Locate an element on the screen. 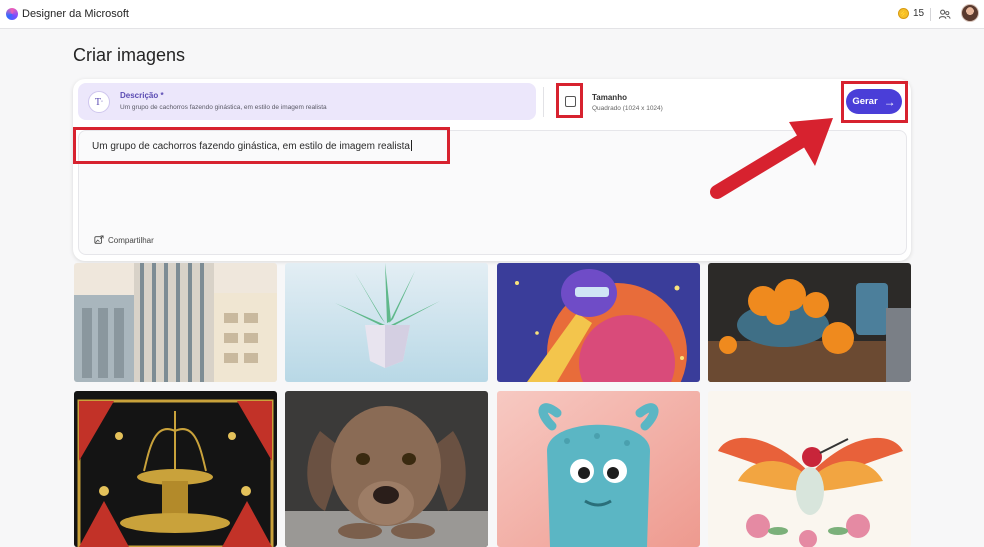 The image size is (984, 547). building-image is located at coordinates (175, 322).